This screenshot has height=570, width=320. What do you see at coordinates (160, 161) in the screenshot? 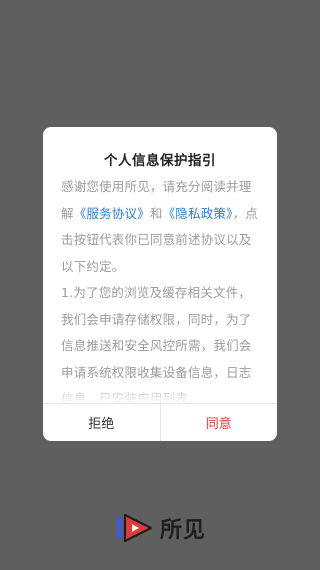
I see `dialog-title: 个人信息保护指引` at bounding box center [160, 161].